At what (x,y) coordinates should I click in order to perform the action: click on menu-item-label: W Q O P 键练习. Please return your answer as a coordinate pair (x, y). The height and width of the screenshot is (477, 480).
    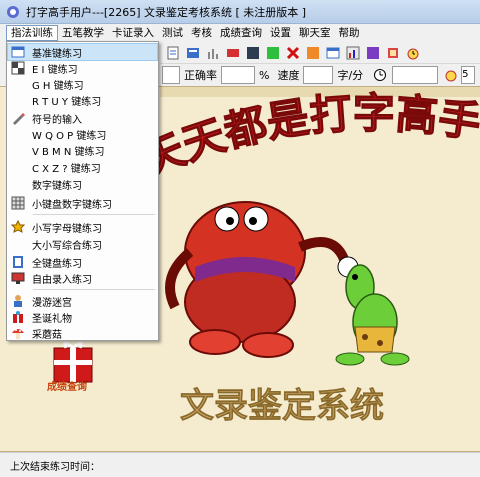
    Looking at the image, I should click on (69, 136).